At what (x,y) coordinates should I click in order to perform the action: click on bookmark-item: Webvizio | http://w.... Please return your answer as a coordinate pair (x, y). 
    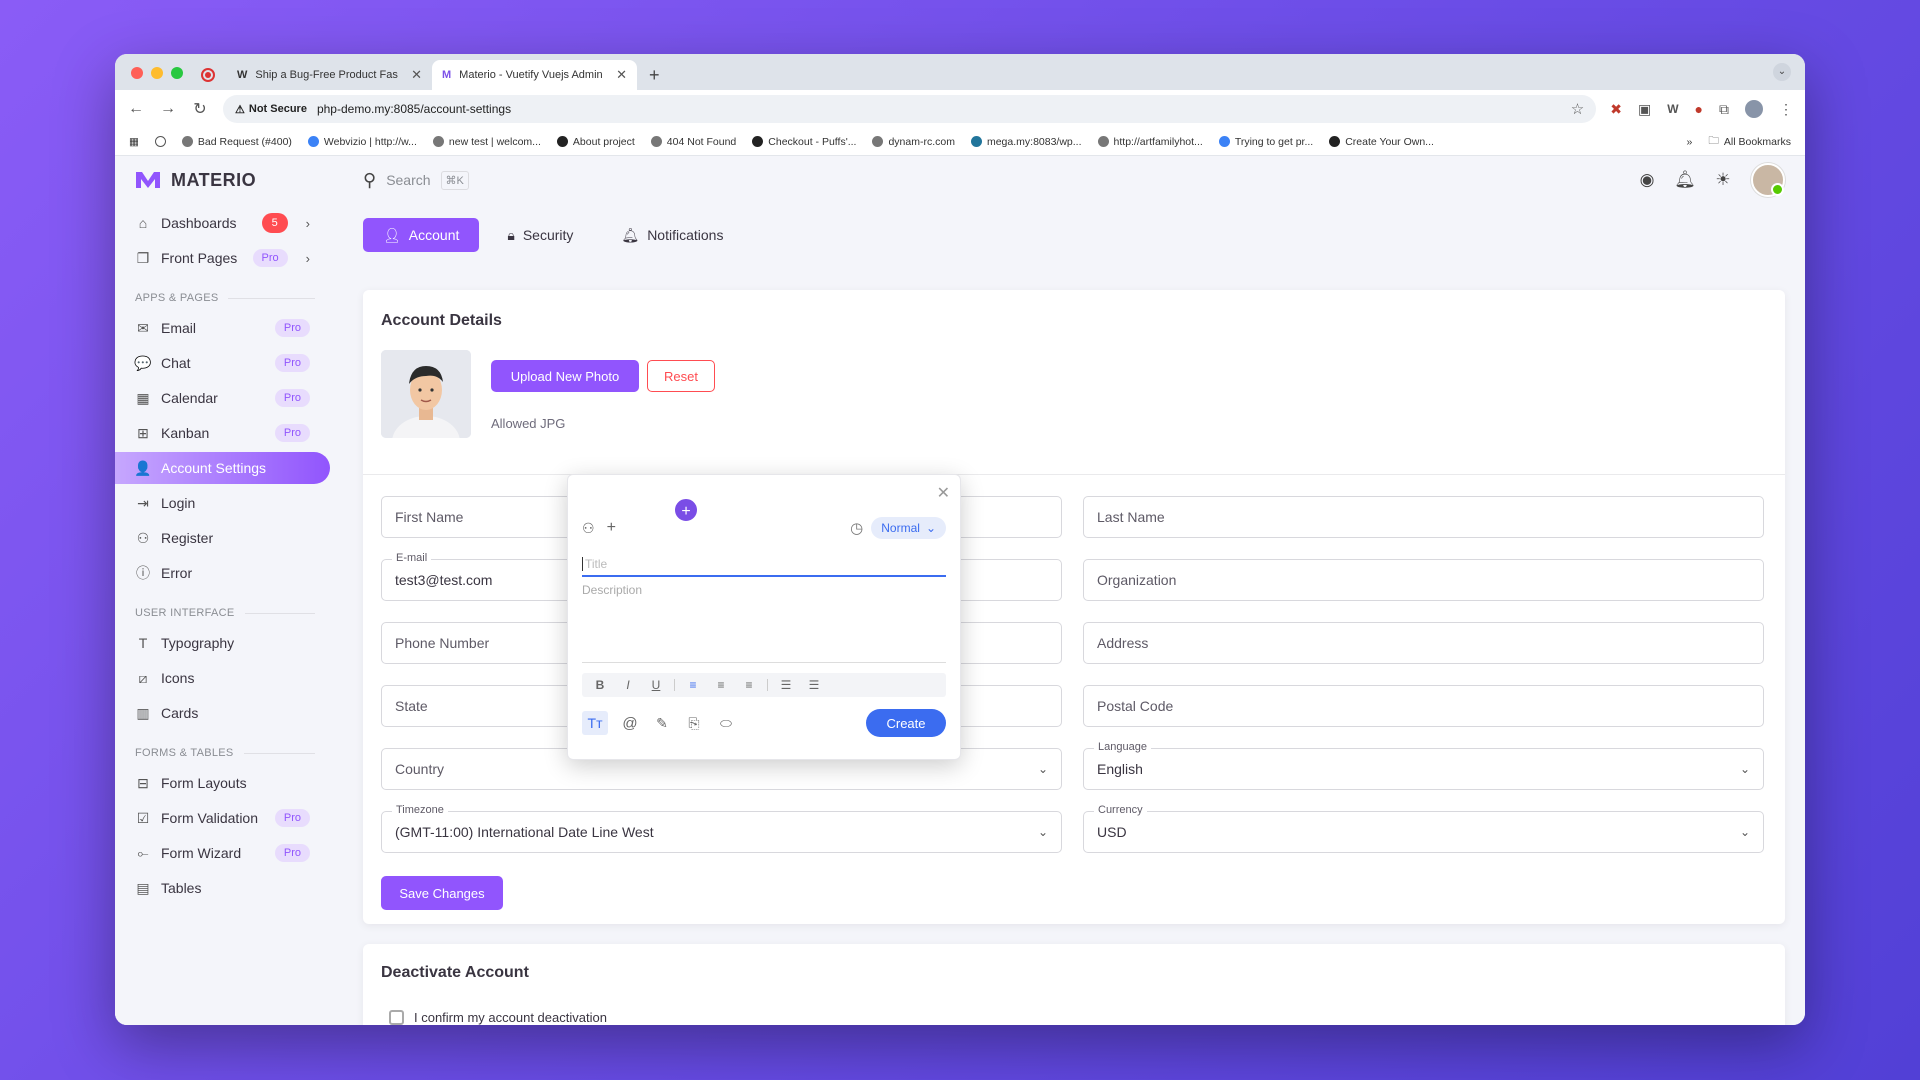
    Looking at the image, I should click on (362, 142).